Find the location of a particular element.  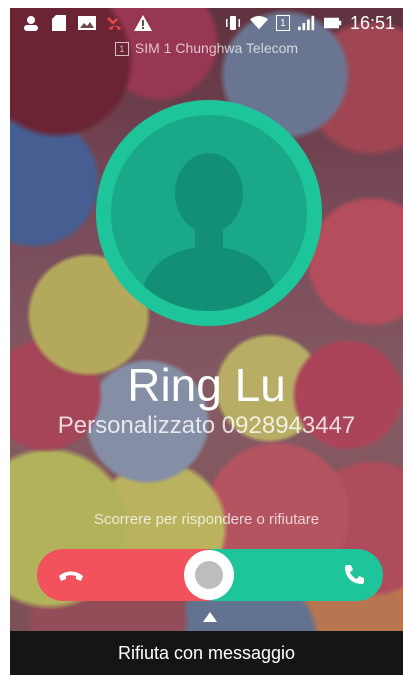

swipe-hint: Scorrere per rispondere o rifiutare is located at coordinates (206, 519).